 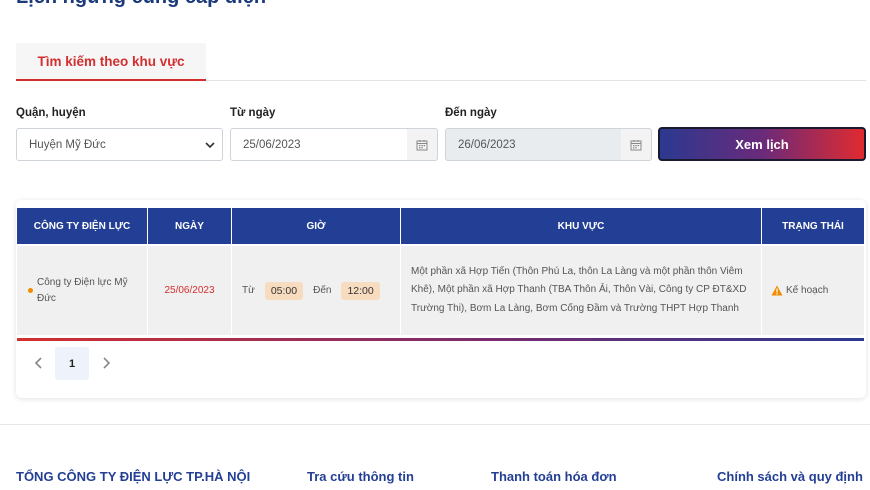 What do you see at coordinates (272, 144) in the screenshot?
I see `from-date-value: 25/06/2023` at bounding box center [272, 144].